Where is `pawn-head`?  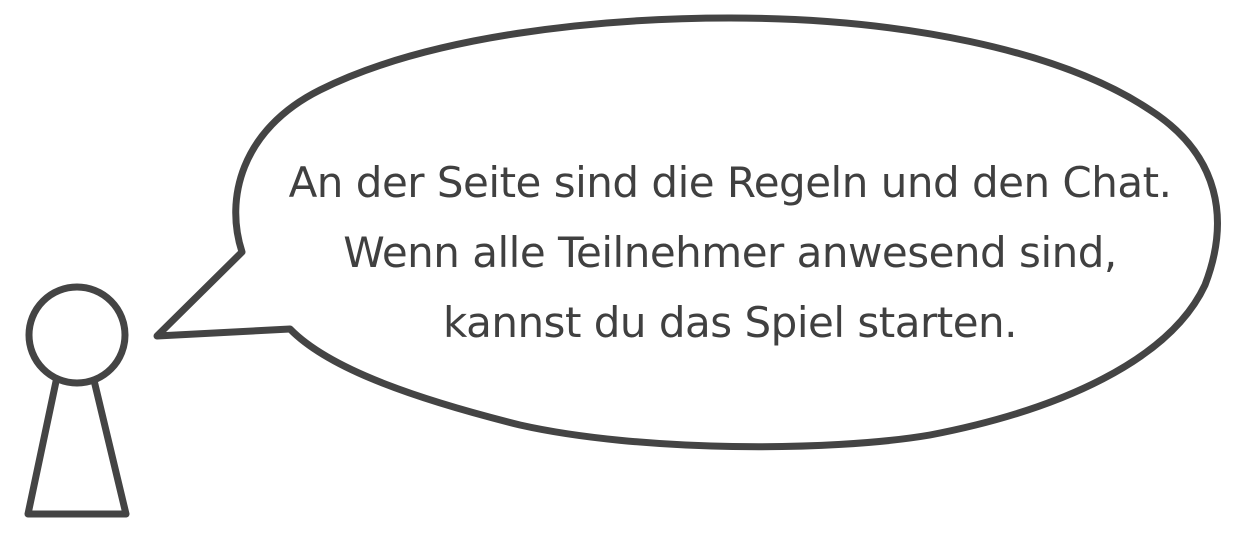
pawn-head is located at coordinates (77, 335).